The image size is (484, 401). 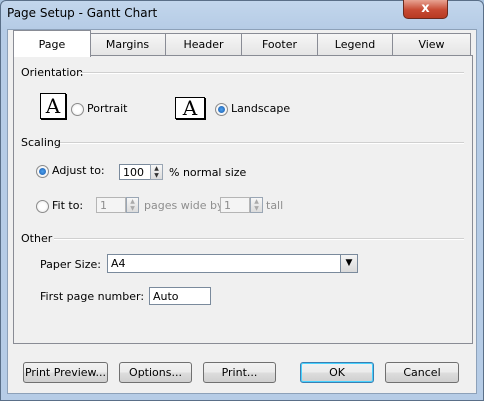 I want to click on adjust-to-label: Adjust to:, so click(x=78, y=170).